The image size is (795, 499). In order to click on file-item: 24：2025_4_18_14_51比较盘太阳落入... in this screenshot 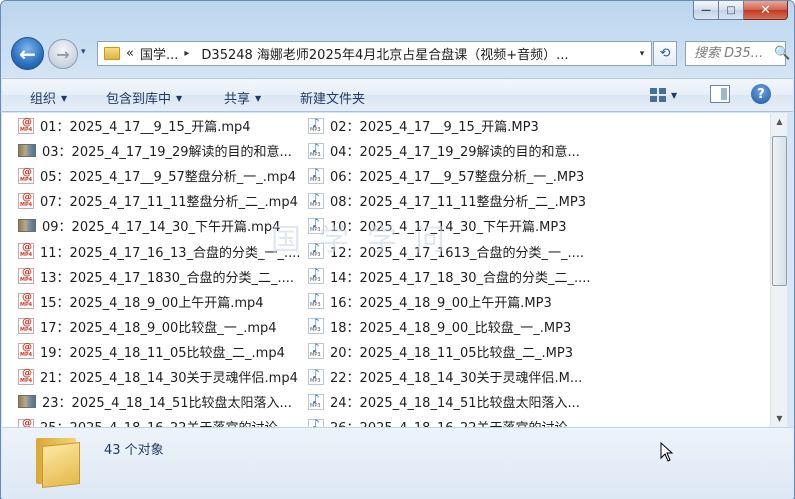, I will do `click(444, 401)`.